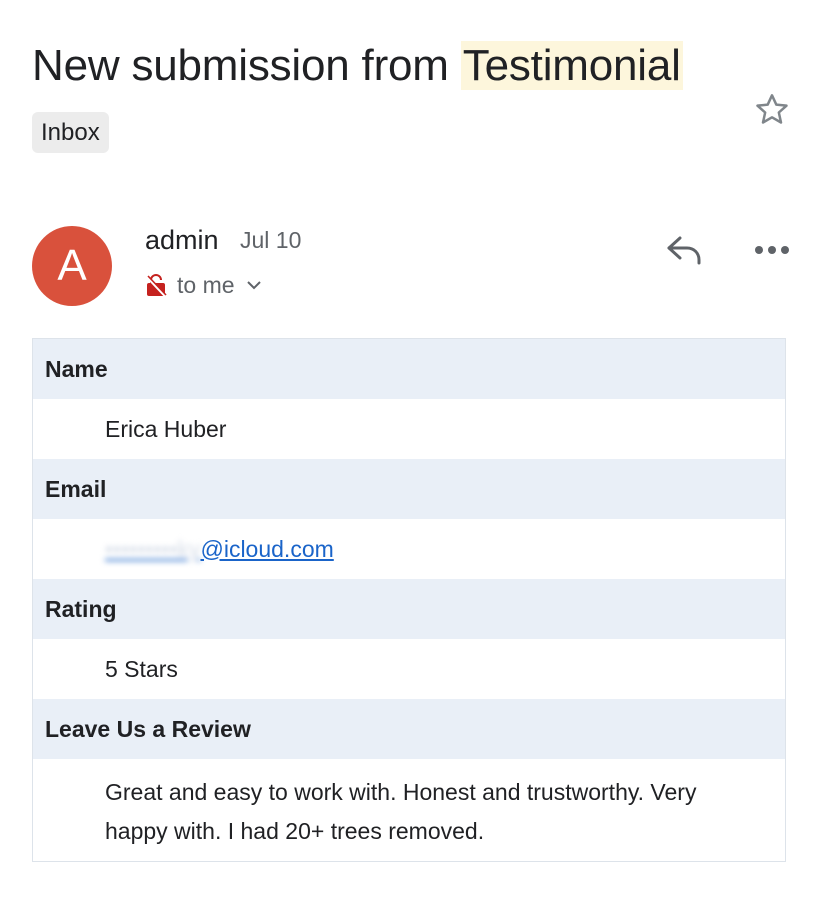 The height and width of the screenshot is (913, 827). I want to click on sender-date: Jul 10, so click(271, 240).